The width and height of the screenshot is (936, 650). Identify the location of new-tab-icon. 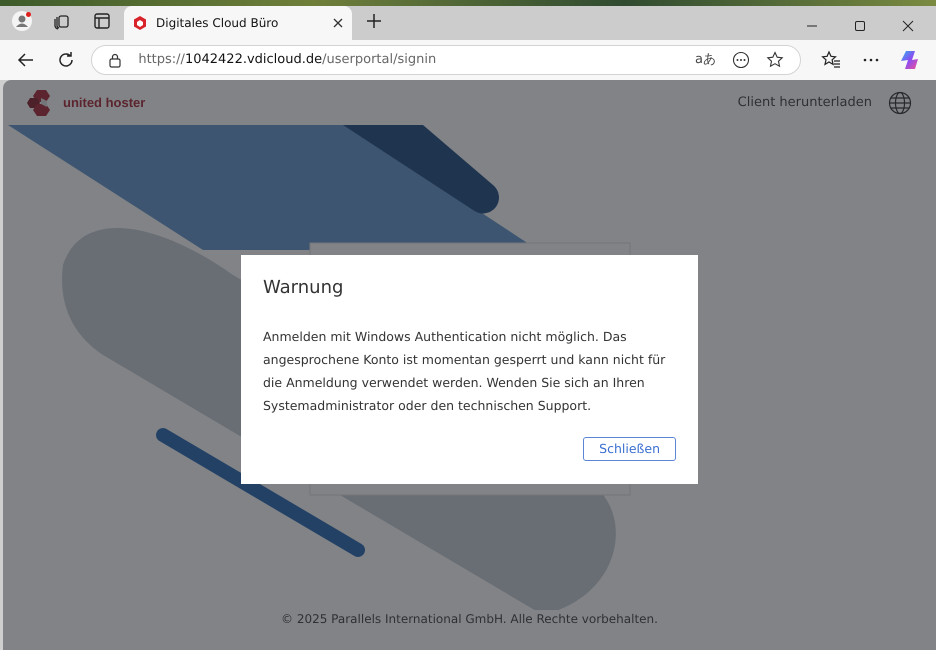
(374, 21).